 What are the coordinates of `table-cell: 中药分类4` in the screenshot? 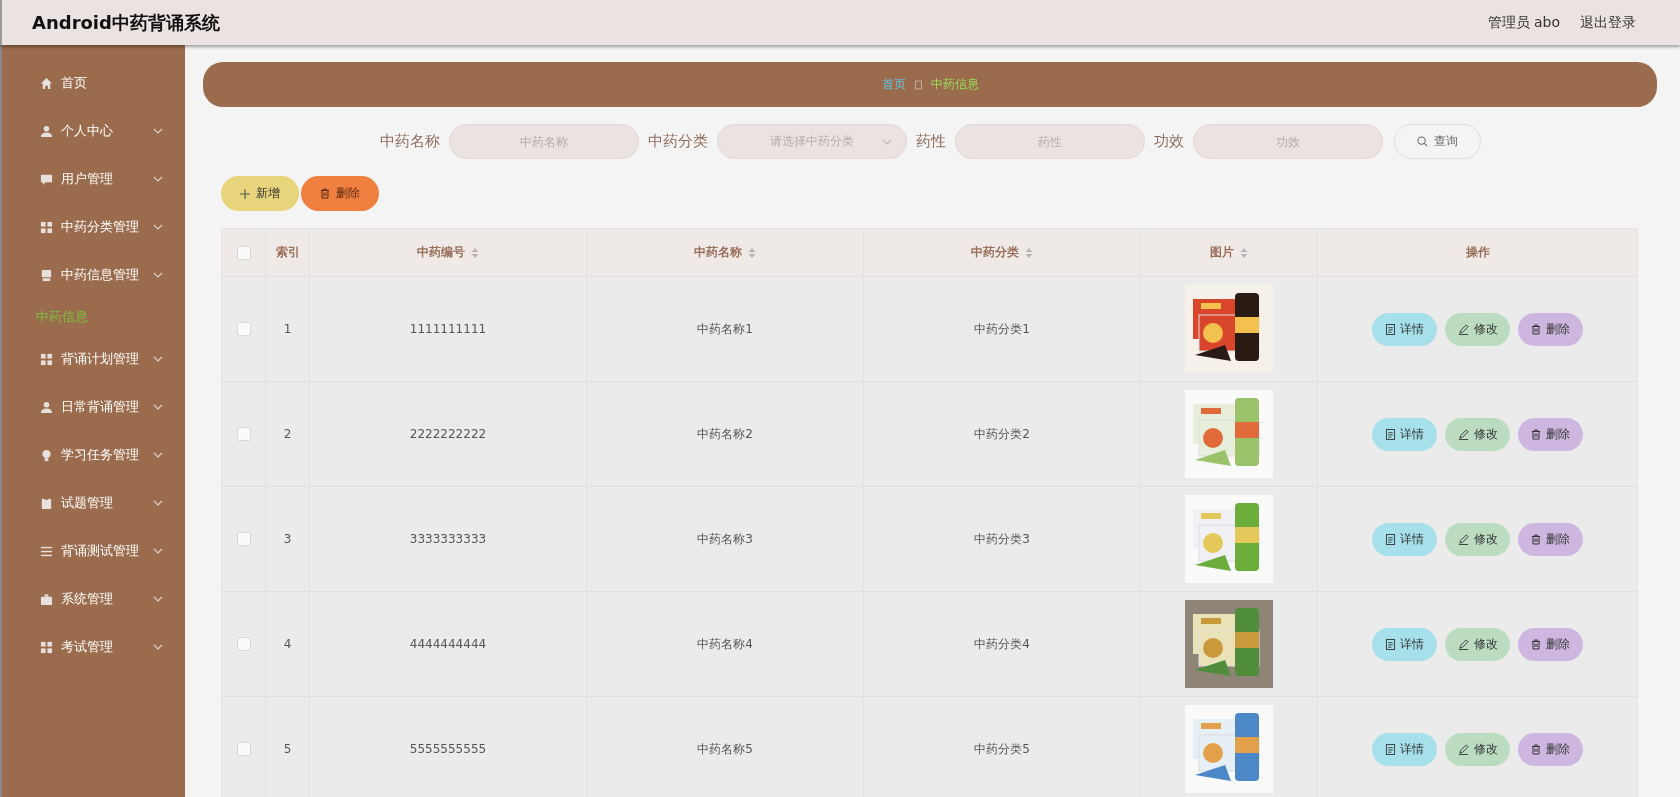 It's located at (1002, 644).